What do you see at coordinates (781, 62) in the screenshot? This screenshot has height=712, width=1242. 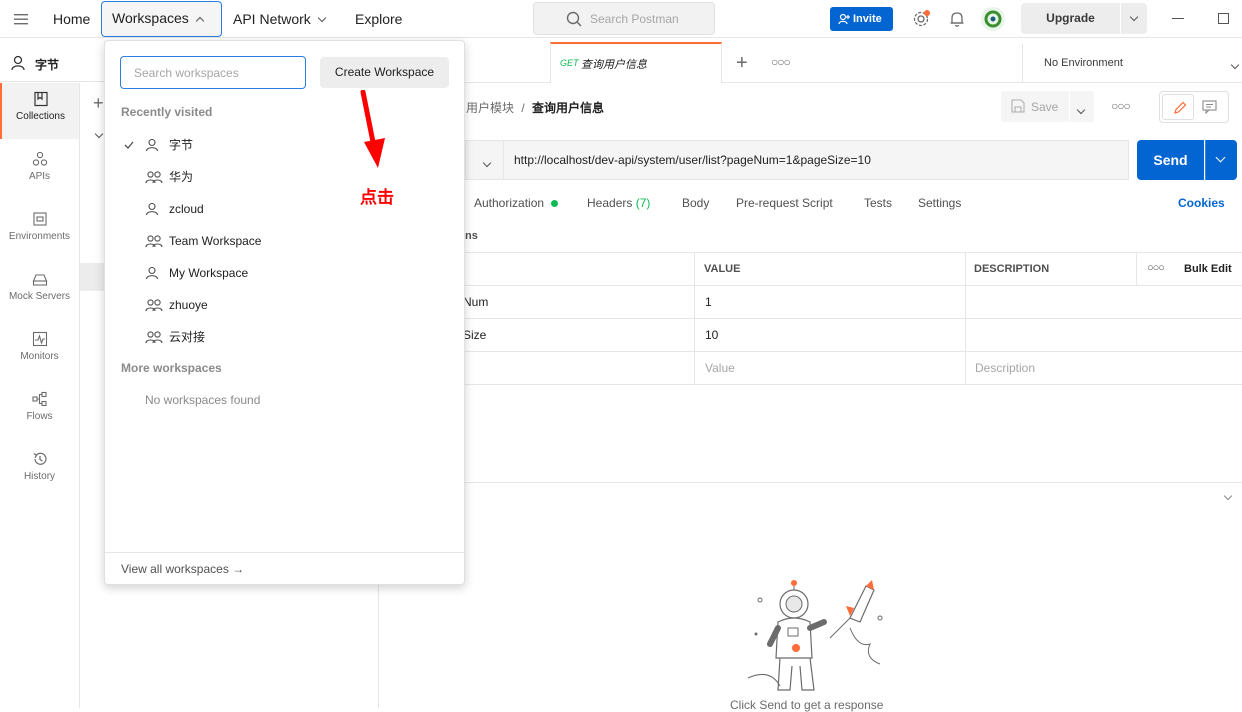 I see `tab-options-icon: ○○○` at bounding box center [781, 62].